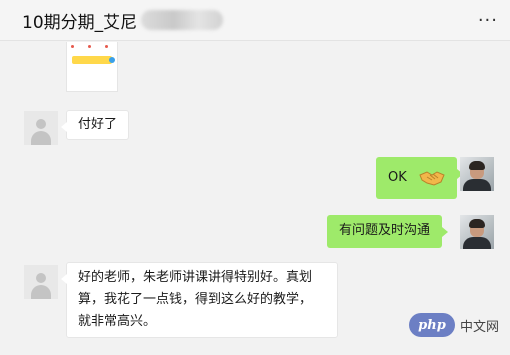 This screenshot has width=510, height=355. I want to click on message-bubble-incoming: 付好了, so click(95, 125).